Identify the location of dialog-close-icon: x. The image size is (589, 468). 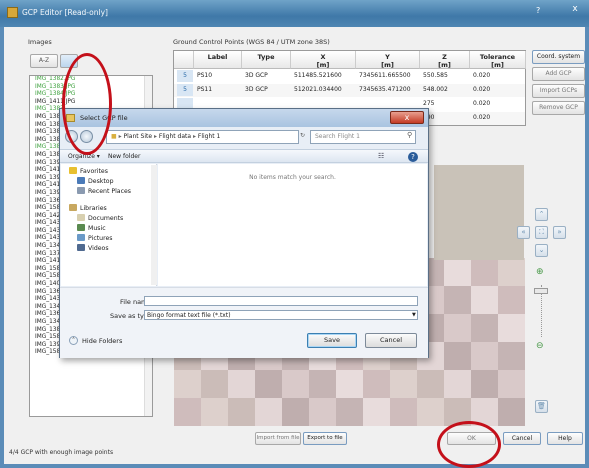
(407, 117).